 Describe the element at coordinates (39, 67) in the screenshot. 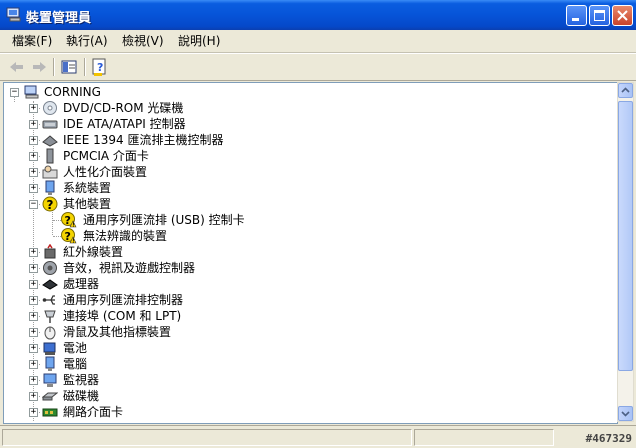

I see `forward-arrow-icon` at that location.